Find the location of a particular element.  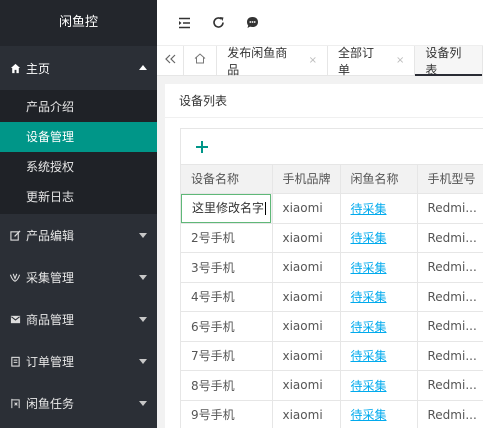

menu-group-xianyu-task: 闲鱼任务 is located at coordinates (78, 403).